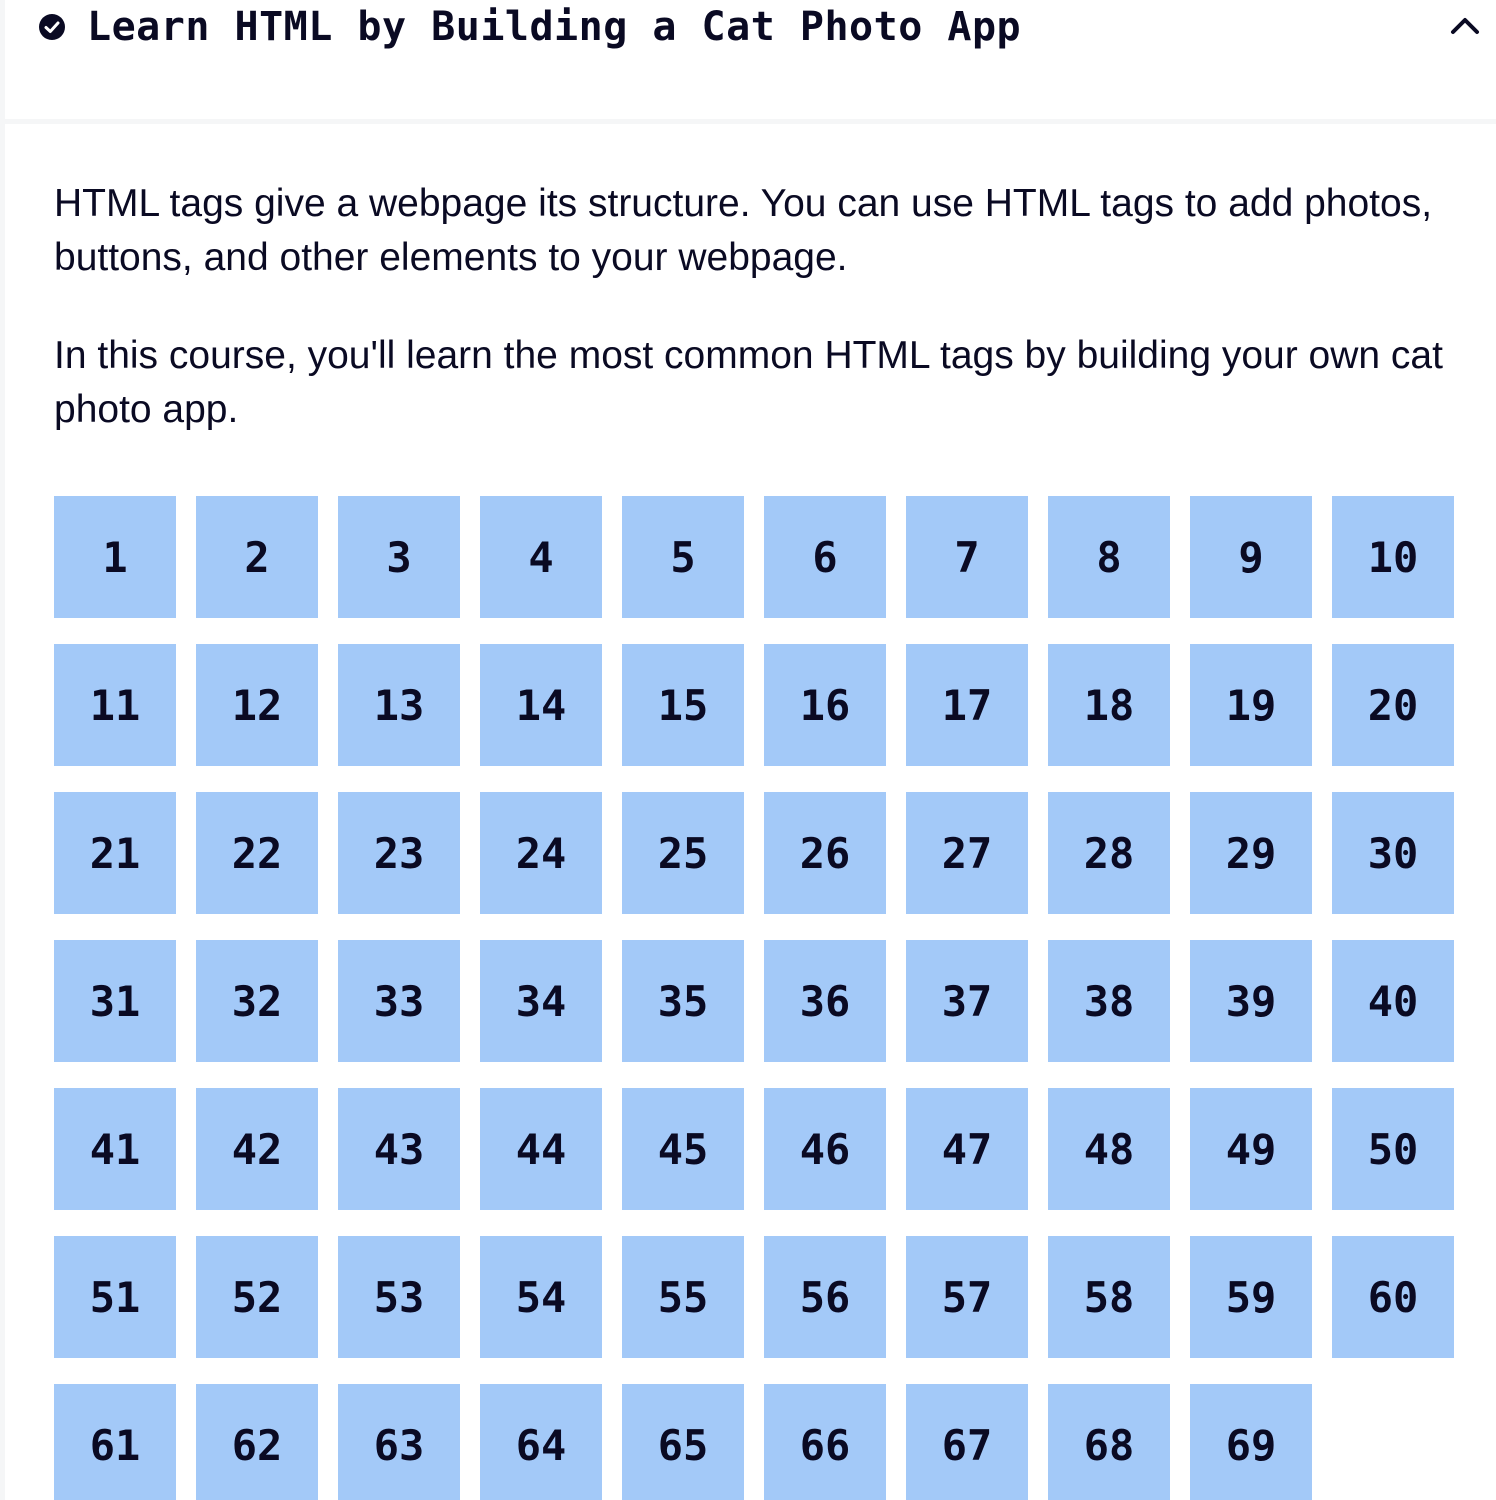 Image resolution: width=1496 pixels, height=1500 pixels. What do you see at coordinates (541, 557) in the screenshot?
I see `step-button: 4` at bounding box center [541, 557].